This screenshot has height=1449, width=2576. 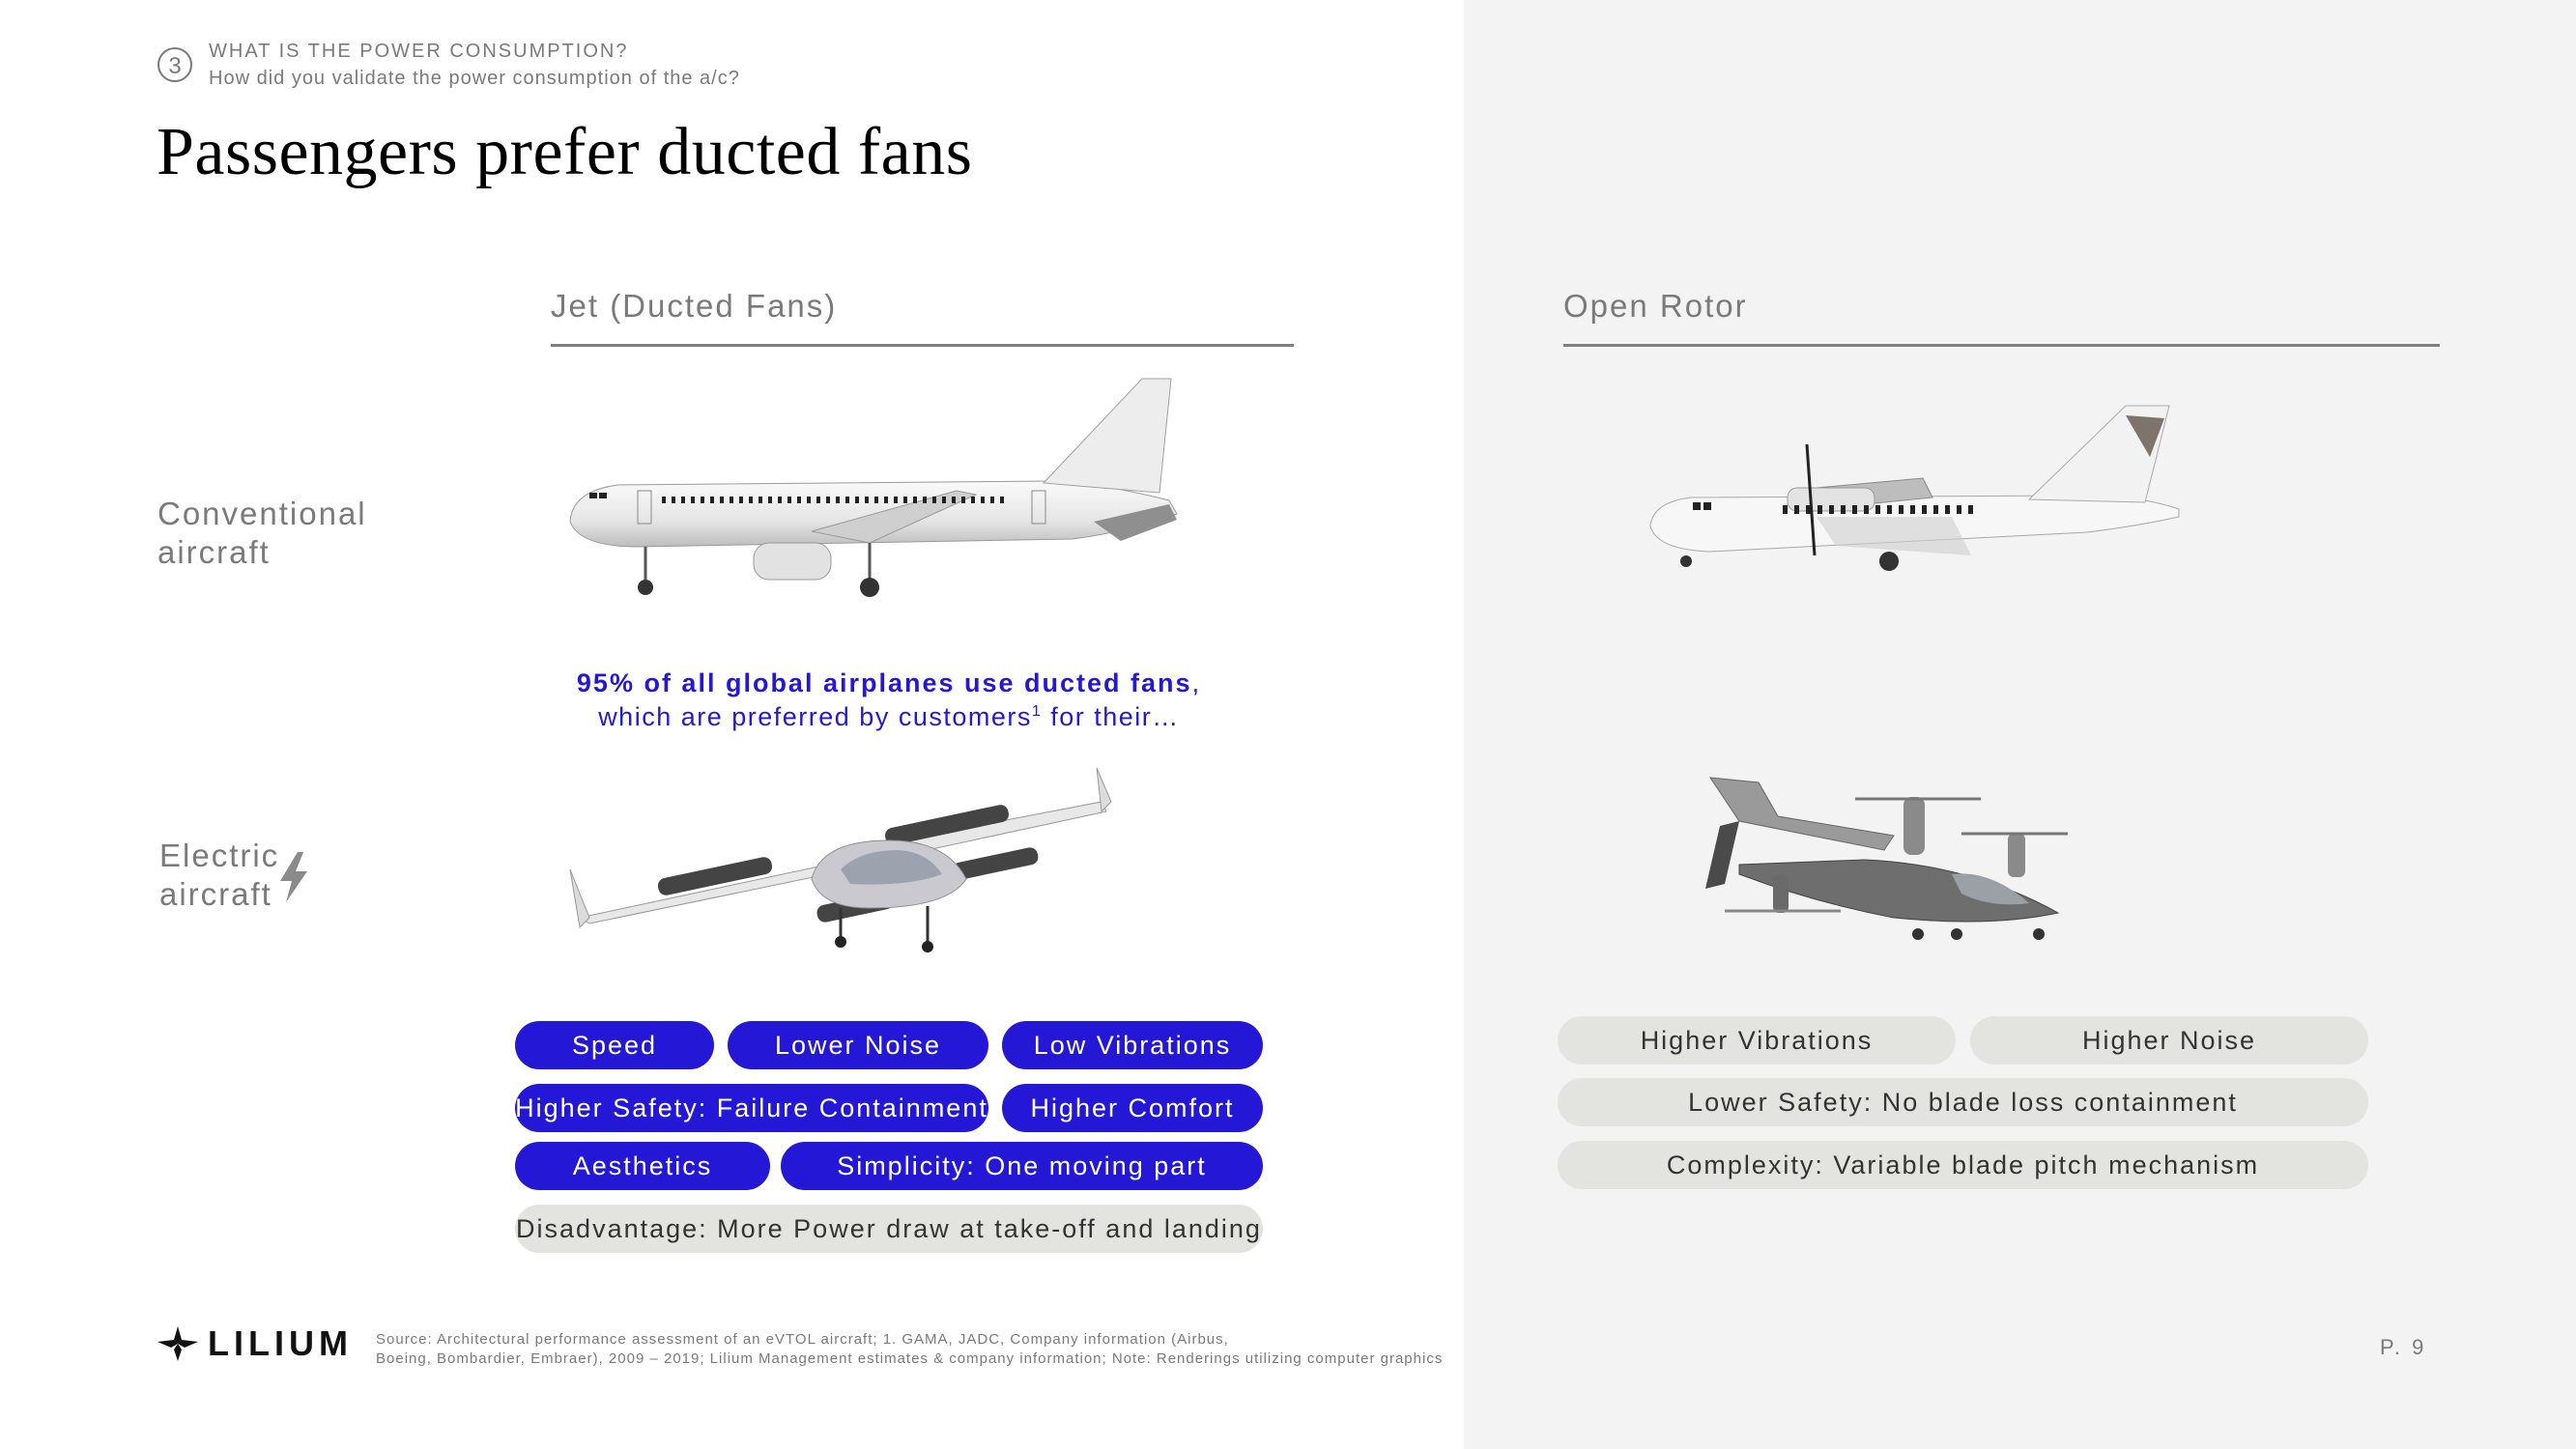 I want to click on drawback-pill-lower-safety: Lower Safety: No blade loss containment, so click(x=1963, y=1102).